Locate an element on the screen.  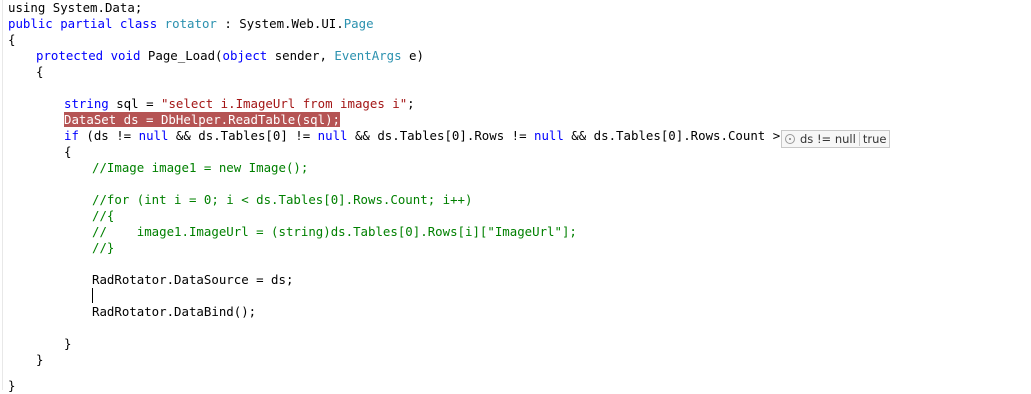
code-text: : System.Web.UI. is located at coordinates (280, 23).